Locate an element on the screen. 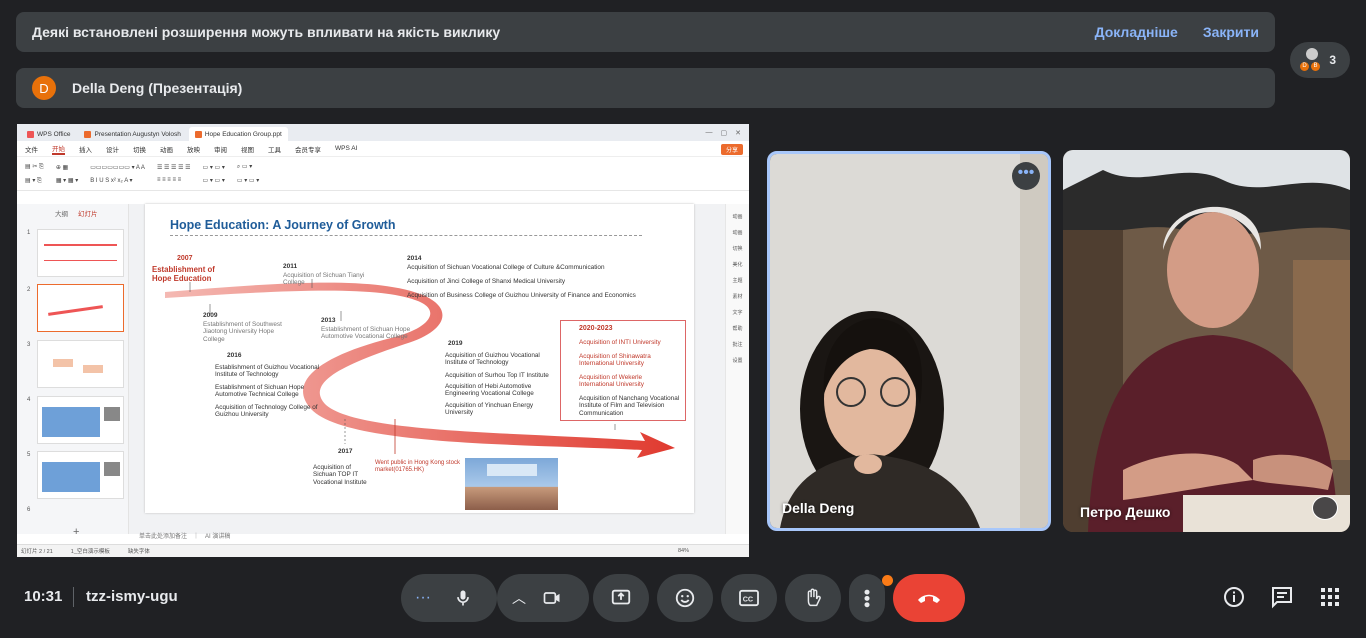 This screenshot has width=1366, height=638. year-2019: 2019 is located at coordinates (455, 343).